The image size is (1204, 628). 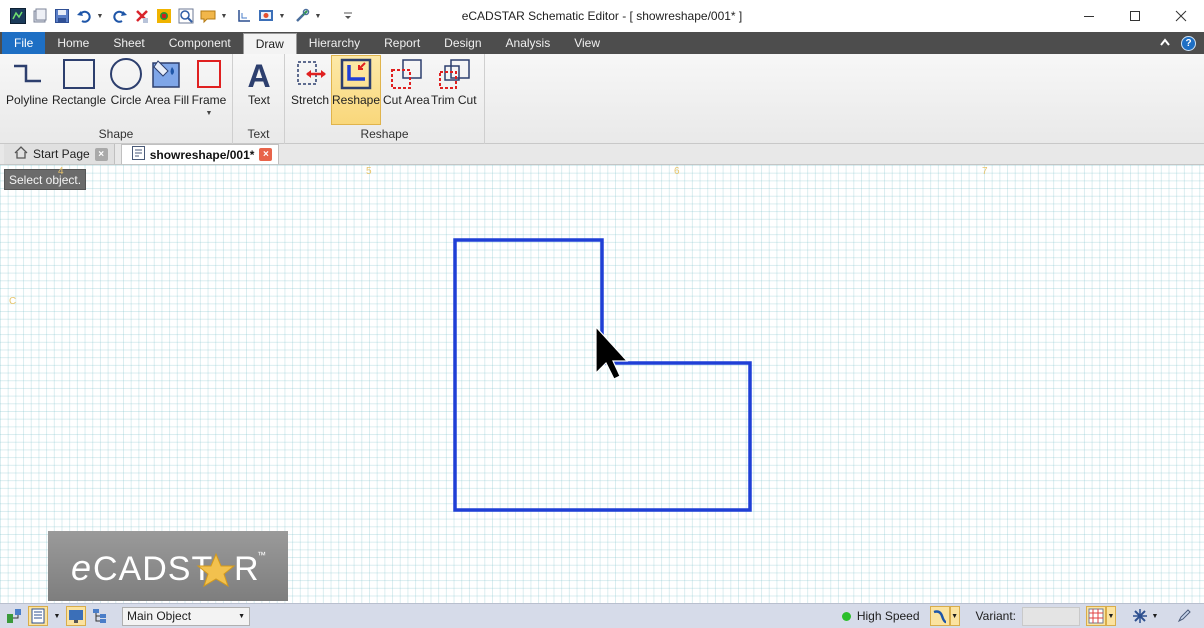 What do you see at coordinates (186, 16) in the screenshot?
I see `zoom-icon` at bounding box center [186, 16].